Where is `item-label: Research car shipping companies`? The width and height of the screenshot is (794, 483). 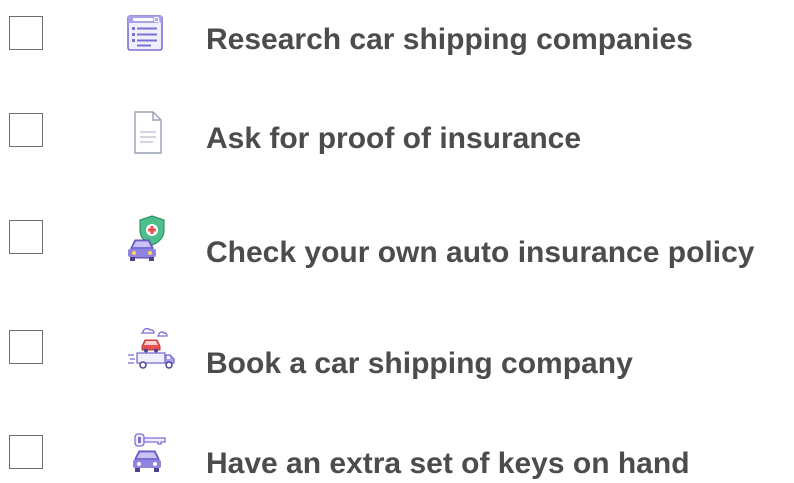
item-label: Research car shipping companies is located at coordinates (449, 39).